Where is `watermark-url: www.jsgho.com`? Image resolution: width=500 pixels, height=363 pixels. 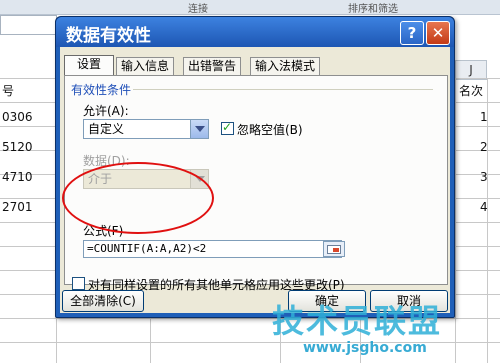 watermark-url: www.jsgho.com is located at coordinates (365, 348).